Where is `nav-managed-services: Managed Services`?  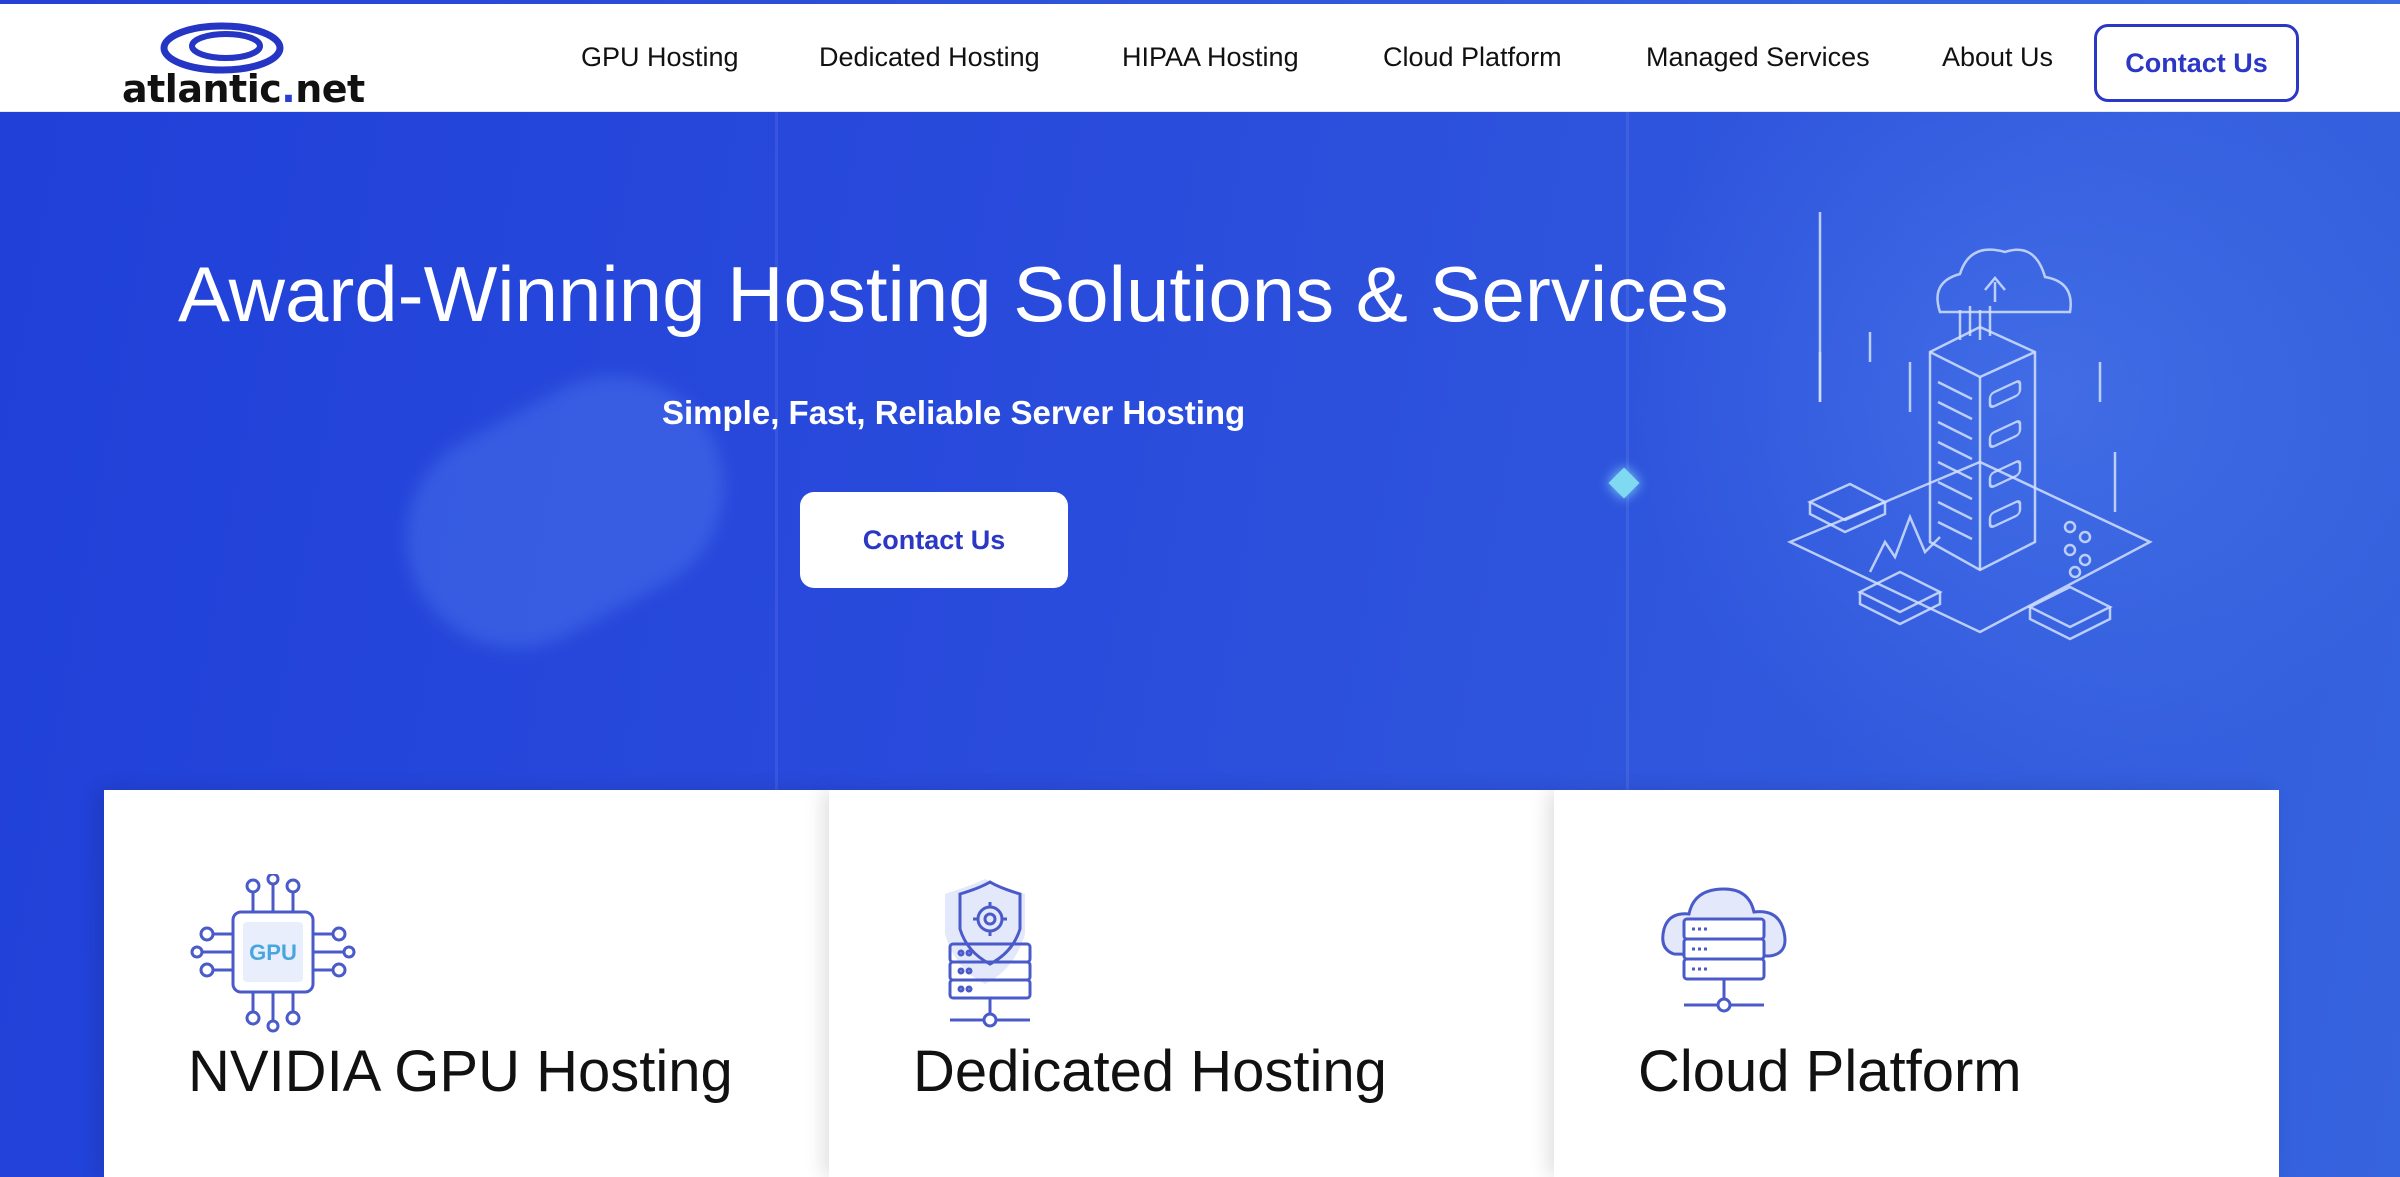 nav-managed-services: Managed Services is located at coordinates (1758, 57).